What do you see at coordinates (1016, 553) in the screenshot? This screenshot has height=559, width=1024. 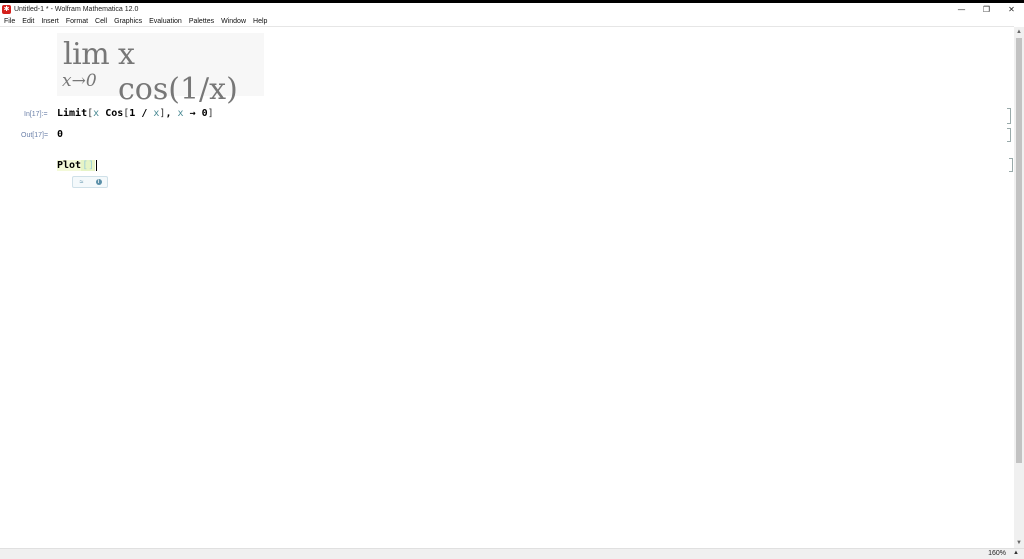 I see `zoom-menu-icon: ▲` at bounding box center [1016, 553].